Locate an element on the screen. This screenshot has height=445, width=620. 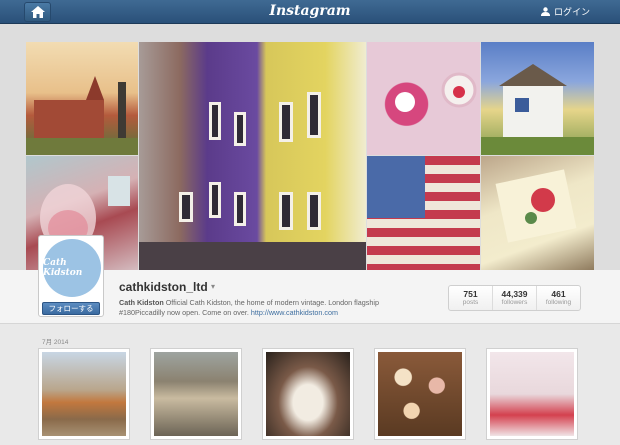
top-navigation-bar: Instagram ログイン is located at coordinates (310, 12).